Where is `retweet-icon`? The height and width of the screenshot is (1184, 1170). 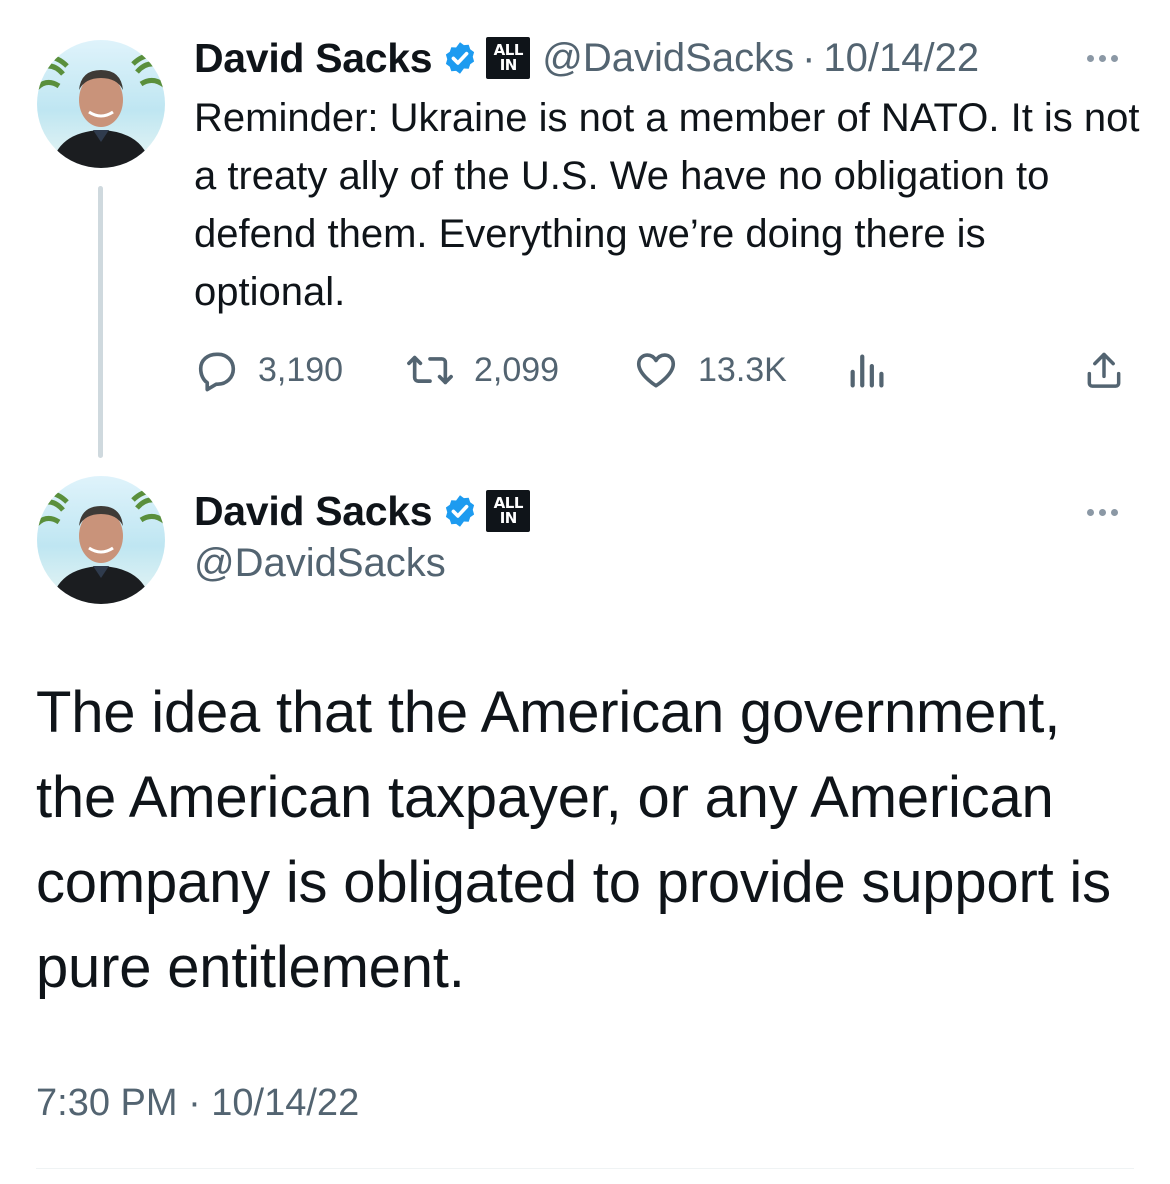
retweet-icon is located at coordinates (430, 370).